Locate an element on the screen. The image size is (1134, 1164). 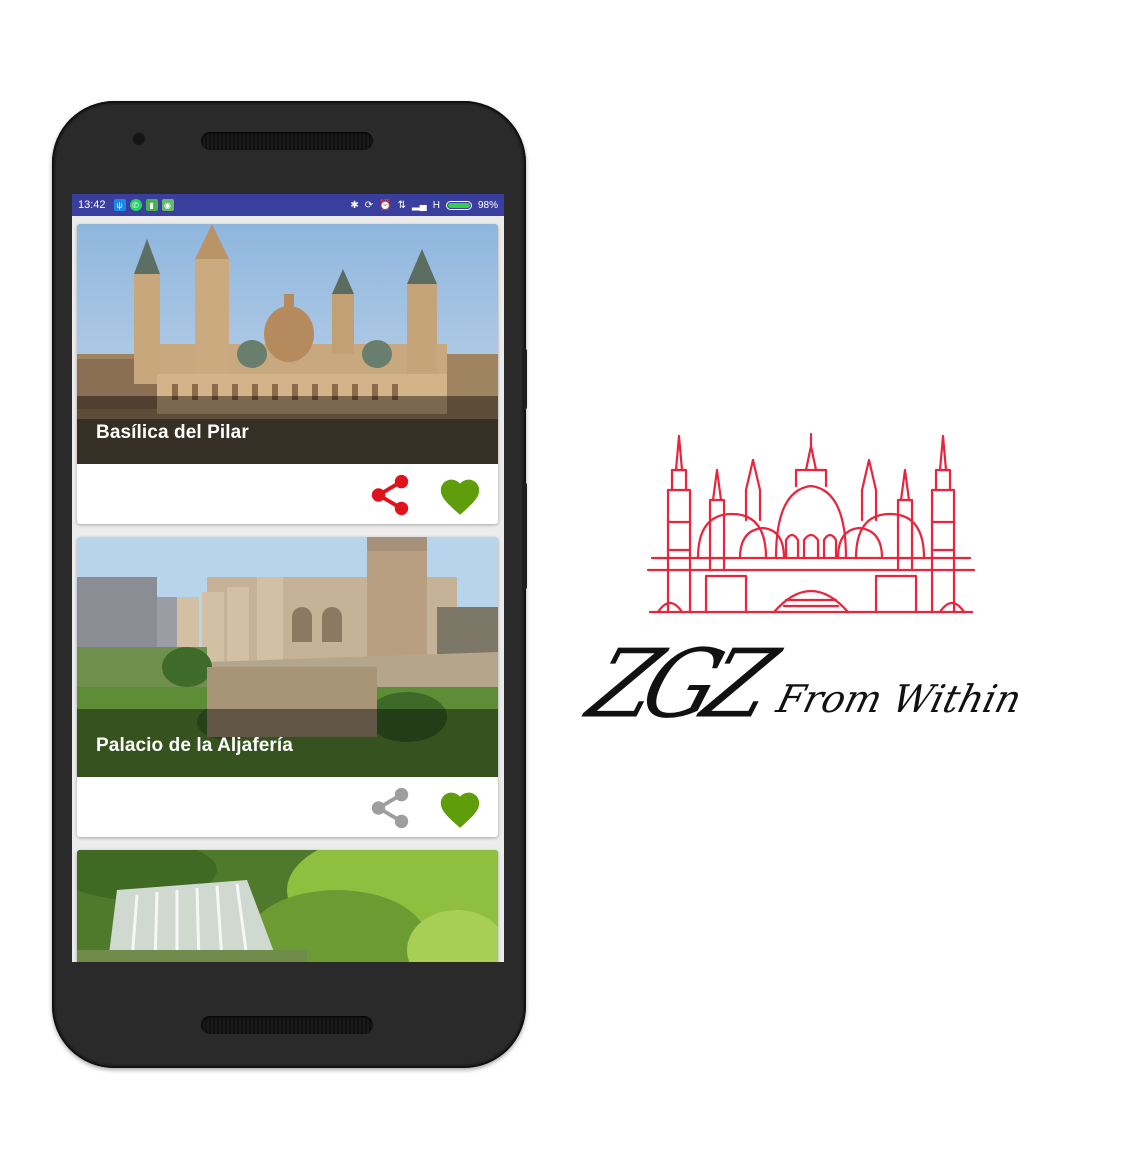
whatsapp-icon: ✆ is located at coordinates (135, 205).